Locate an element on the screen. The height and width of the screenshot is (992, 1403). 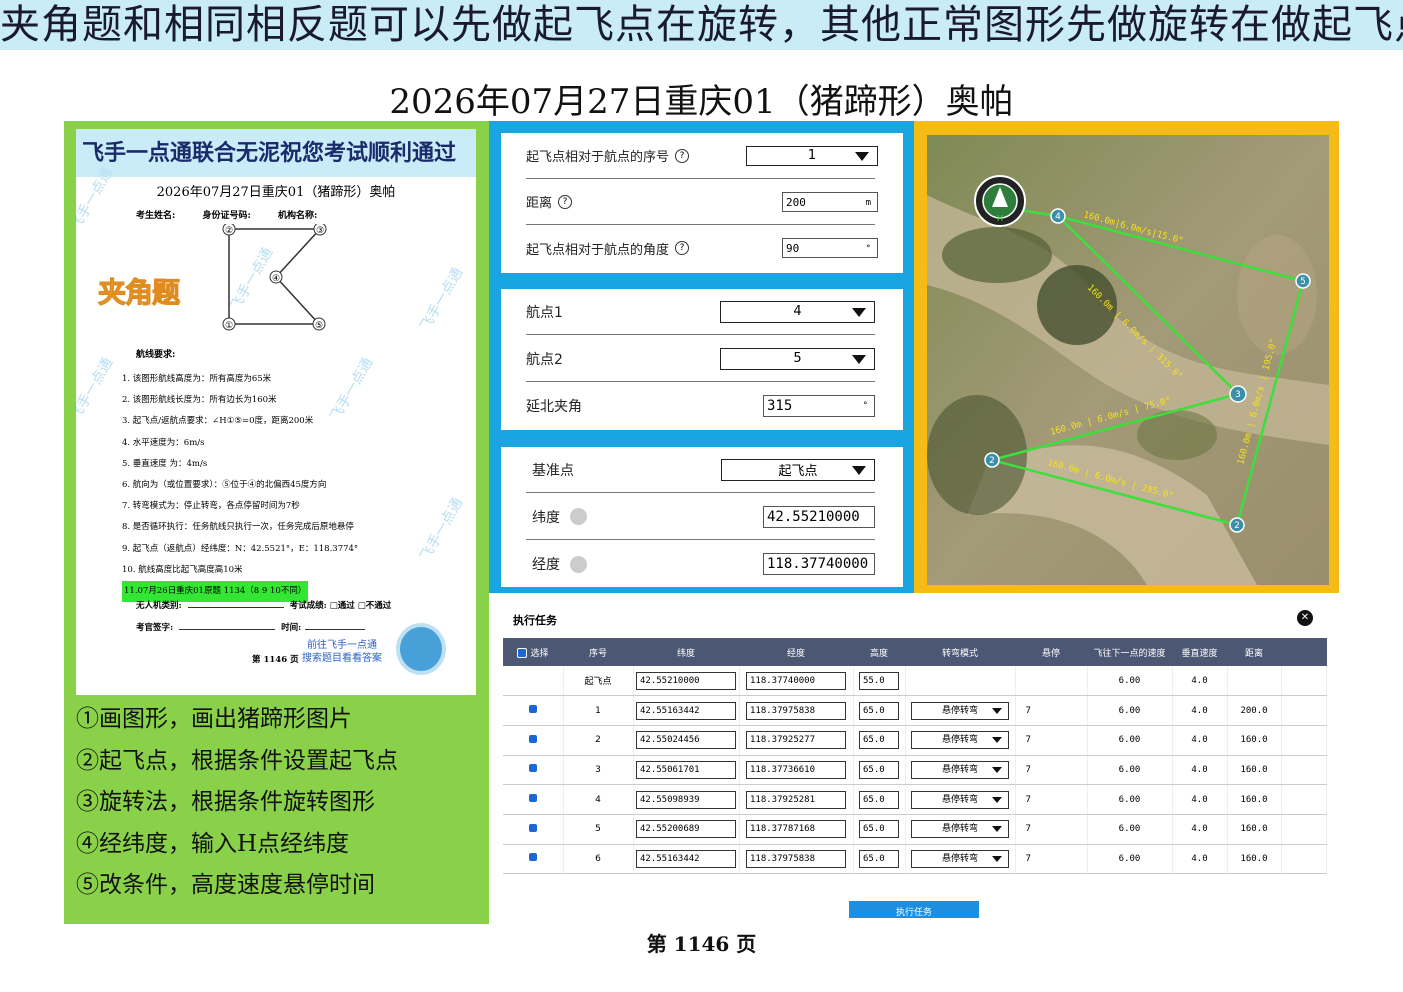
home-marker: H is located at coordinates (1000, 201).